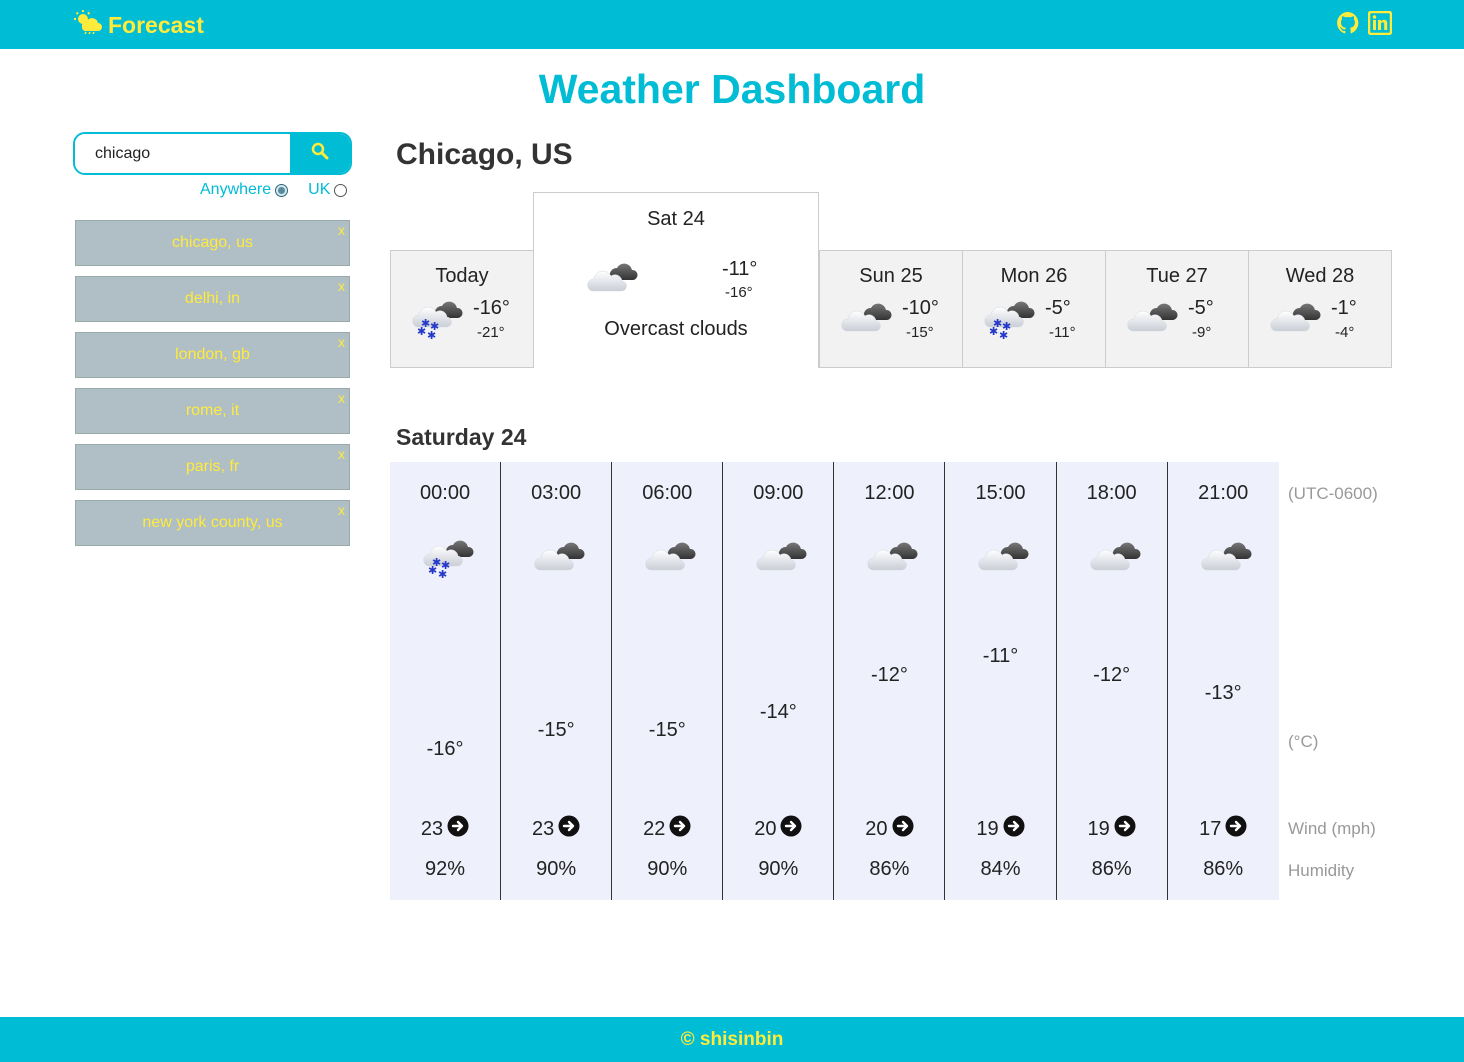 The width and height of the screenshot is (1464, 1062). I want to click on day-card-today: Today ✱ ✱ ✱ ✱ -16° -21°, so click(462, 309).